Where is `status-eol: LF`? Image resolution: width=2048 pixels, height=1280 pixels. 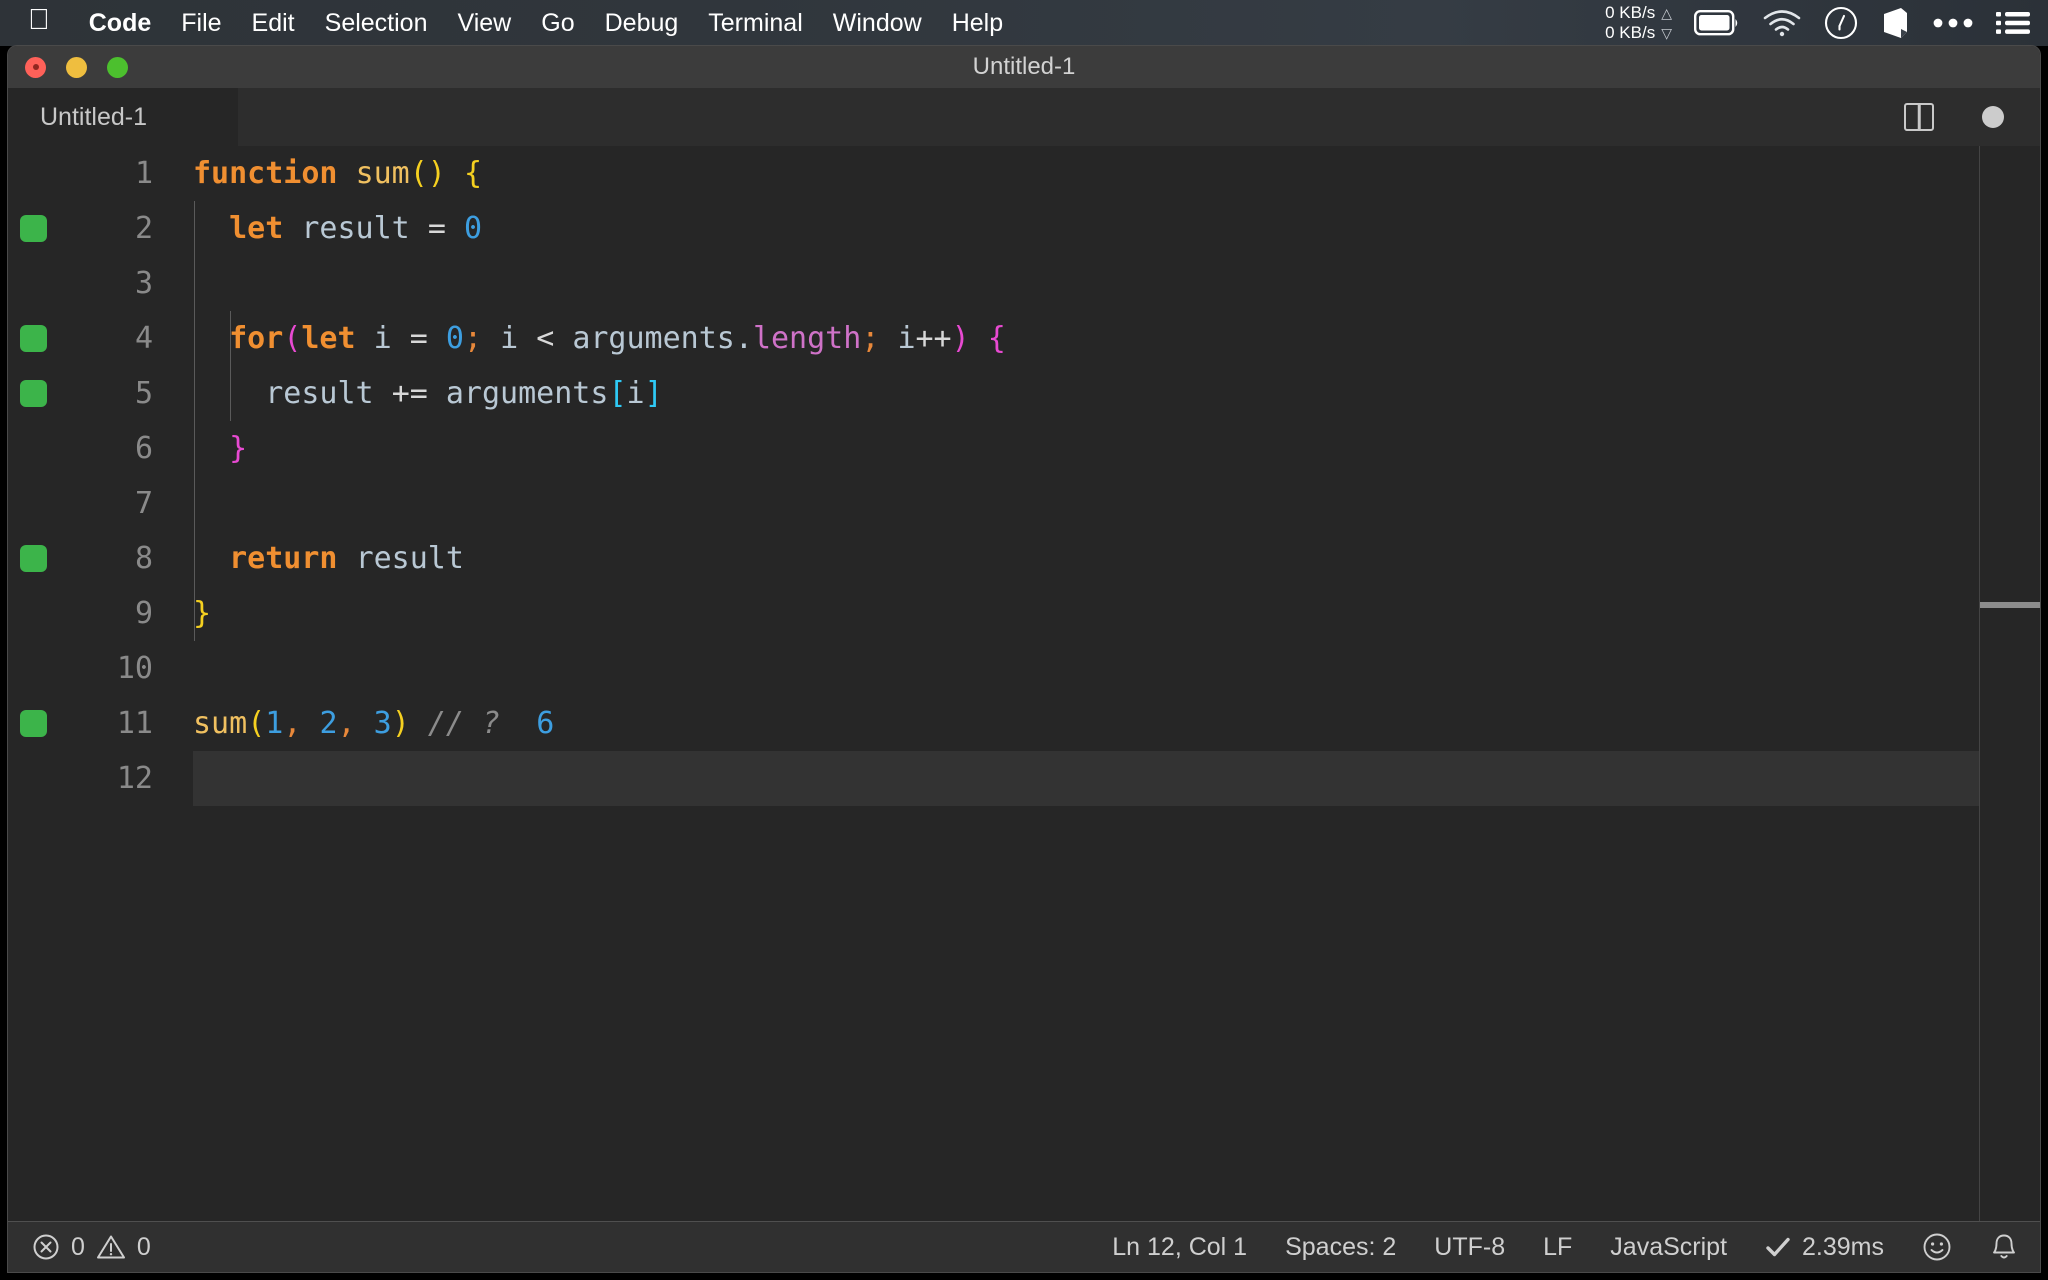 status-eol: LF is located at coordinates (1557, 1247).